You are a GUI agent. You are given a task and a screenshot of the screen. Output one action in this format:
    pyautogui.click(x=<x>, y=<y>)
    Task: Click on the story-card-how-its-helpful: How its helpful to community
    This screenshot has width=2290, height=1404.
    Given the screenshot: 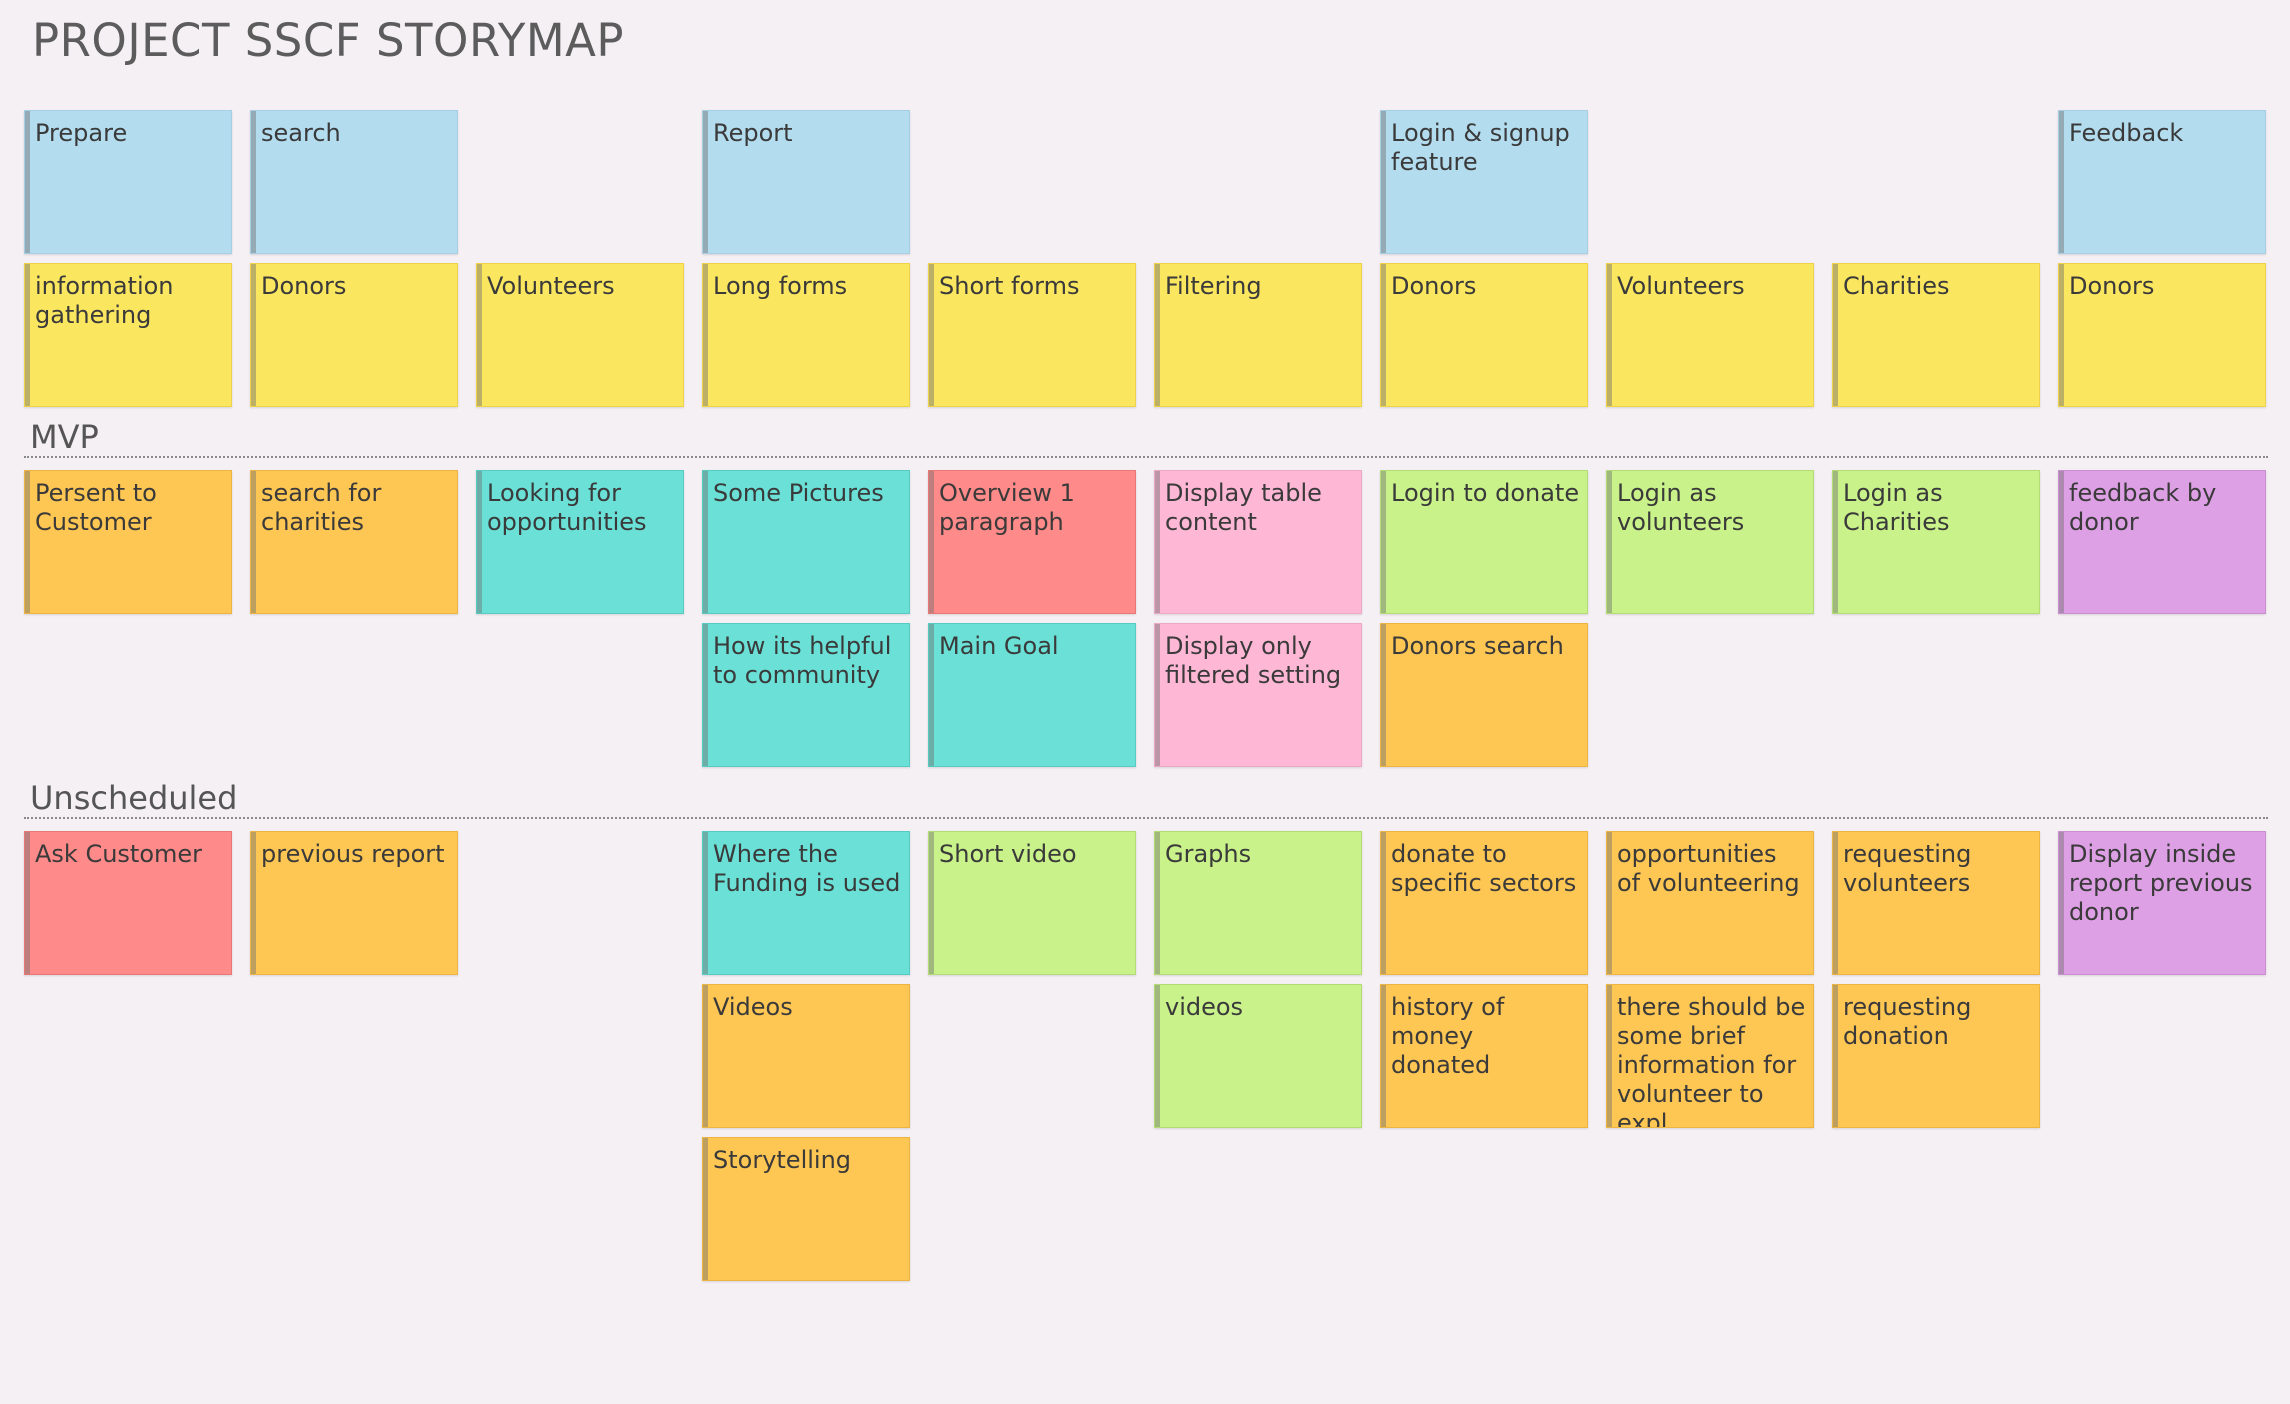 What is the action you would take?
    pyautogui.click(x=806, y=695)
    